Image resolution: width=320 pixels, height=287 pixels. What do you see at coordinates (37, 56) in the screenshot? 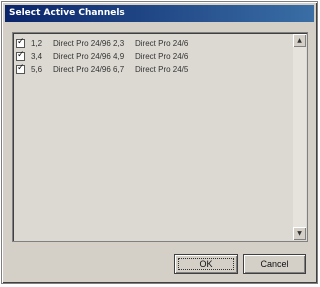
I see `channel-number: 3,4` at bounding box center [37, 56].